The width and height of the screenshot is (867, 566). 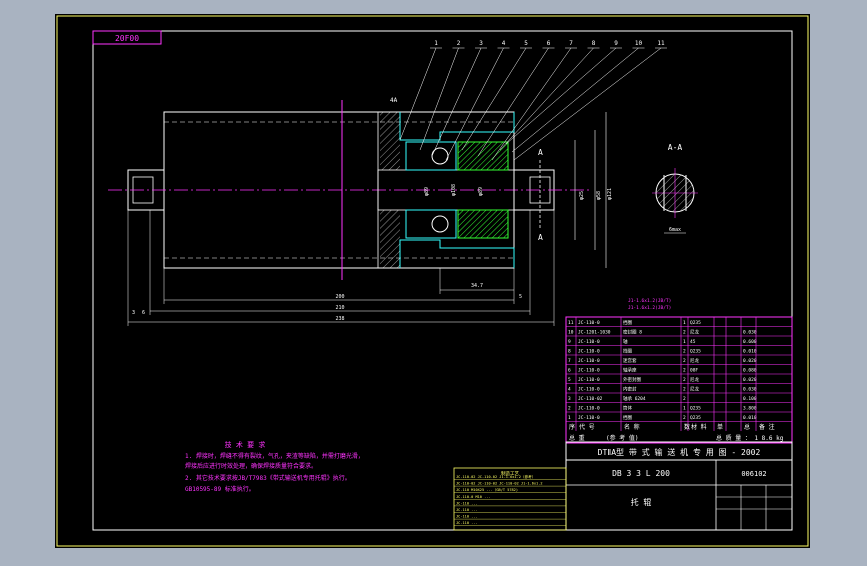 What do you see at coordinates (143, 313) in the screenshot?
I see `dim-left-b: 6` at bounding box center [143, 313].